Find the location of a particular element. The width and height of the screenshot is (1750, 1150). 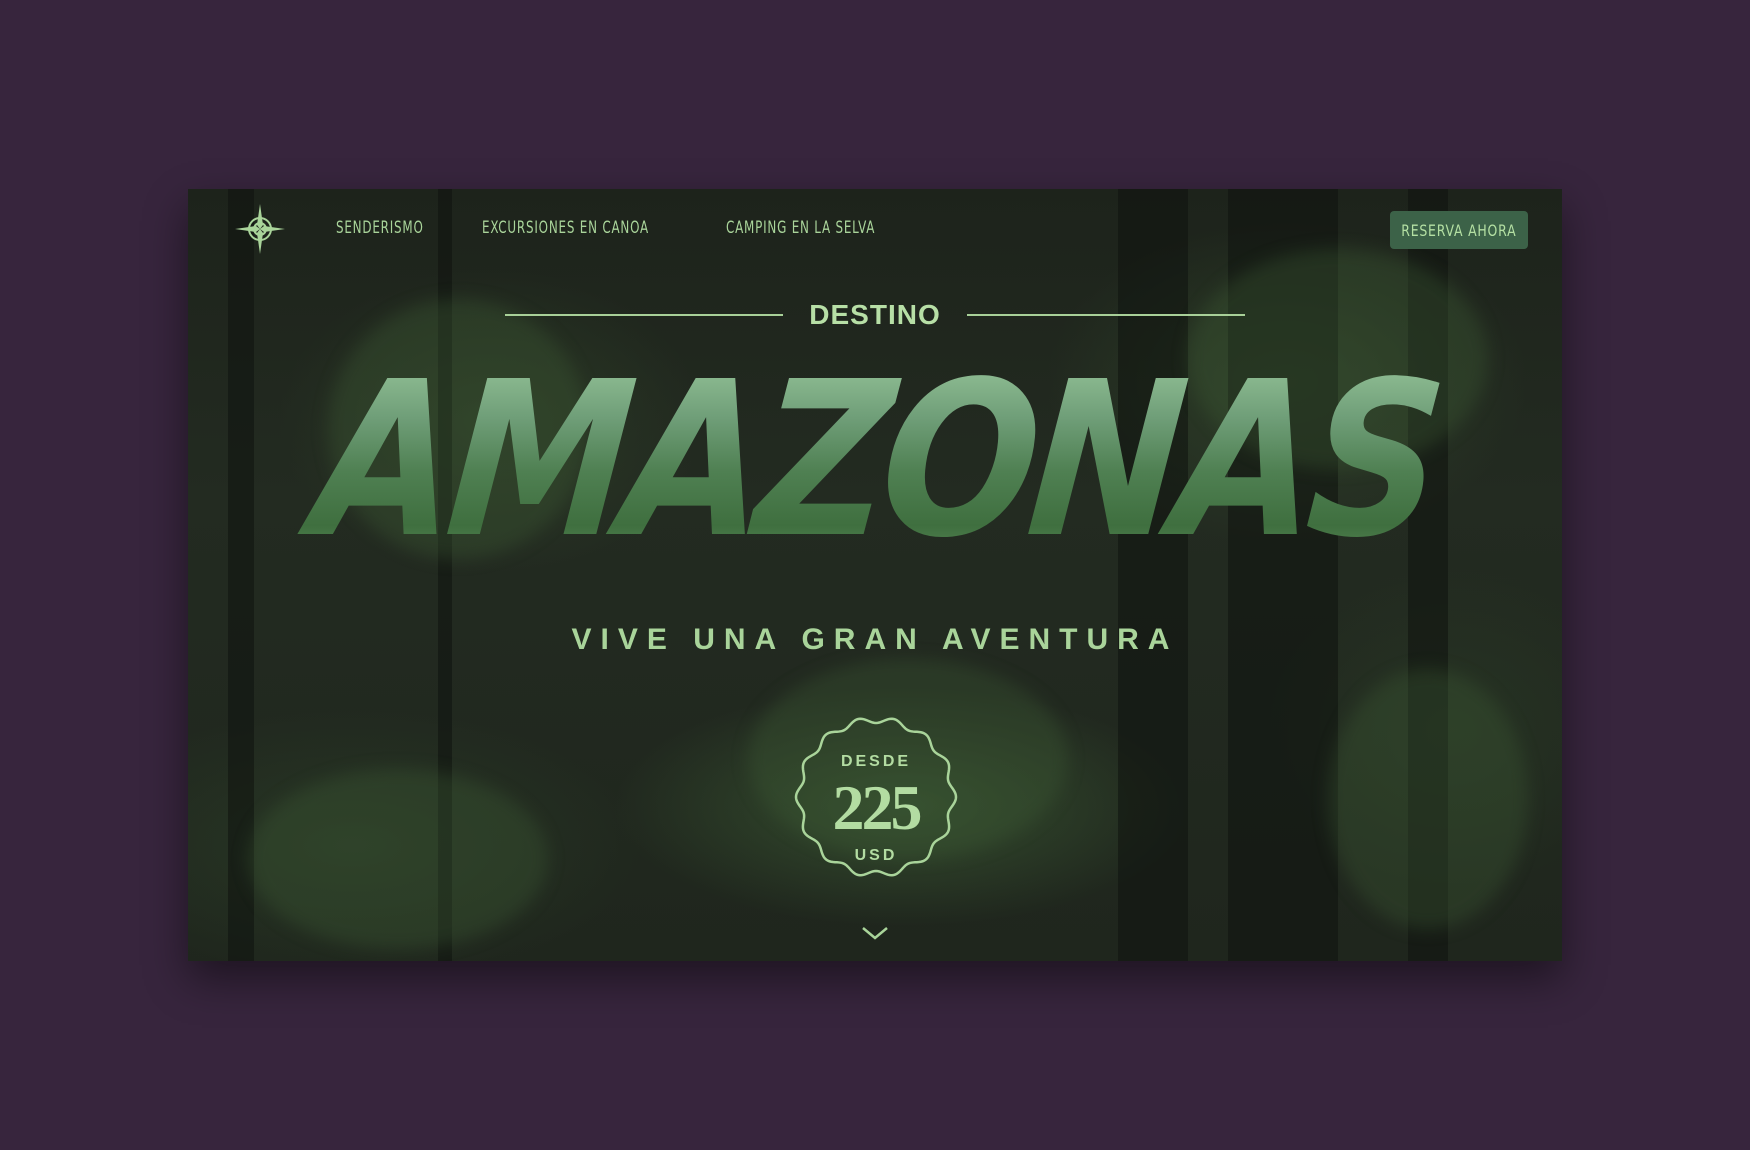

nav-item-excursiones-en-canoa: EXCURSIONES EN CANOA is located at coordinates (565, 228).